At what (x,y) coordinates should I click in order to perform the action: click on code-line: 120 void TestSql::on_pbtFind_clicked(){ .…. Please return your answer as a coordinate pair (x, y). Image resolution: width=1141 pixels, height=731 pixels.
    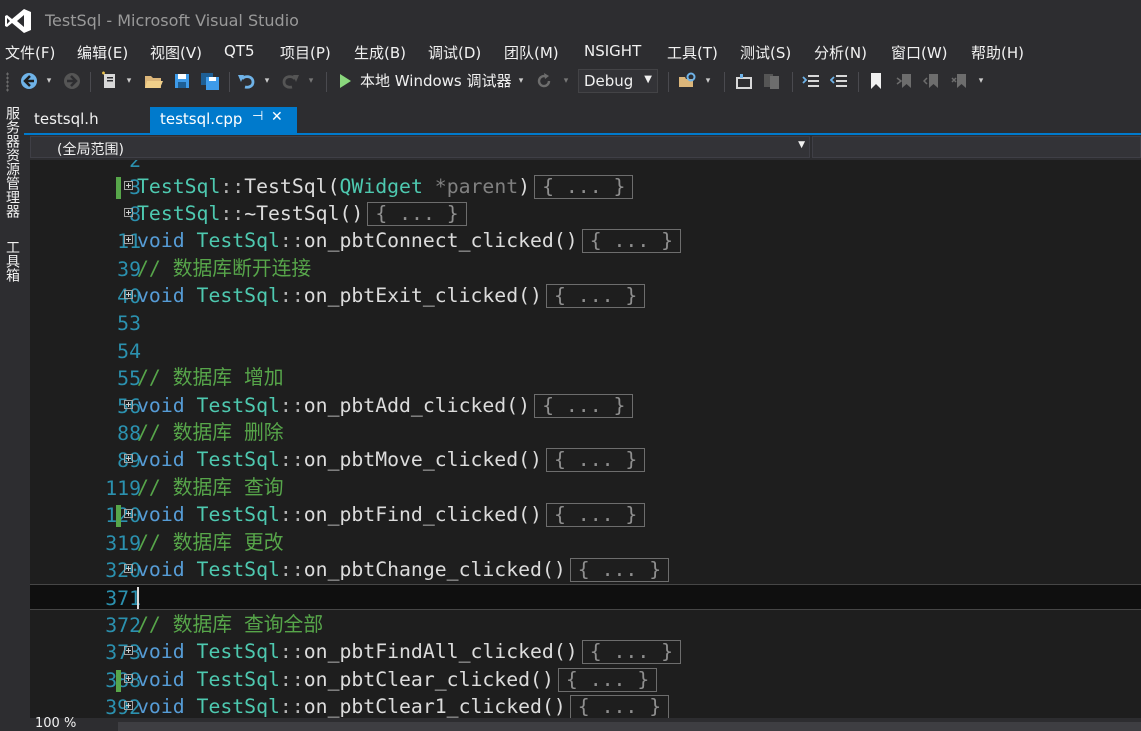
    Looking at the image, I should click on (585, 515).